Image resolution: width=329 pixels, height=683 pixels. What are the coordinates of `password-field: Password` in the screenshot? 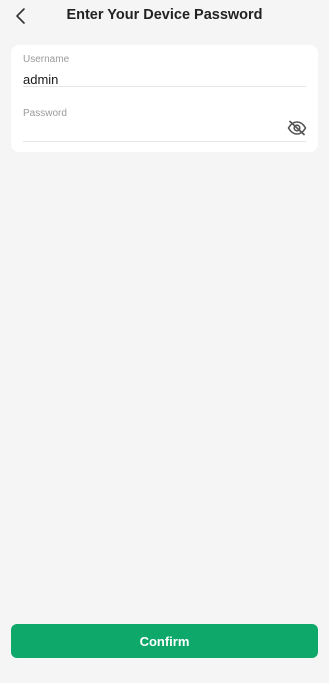 It's located at (165, 125).